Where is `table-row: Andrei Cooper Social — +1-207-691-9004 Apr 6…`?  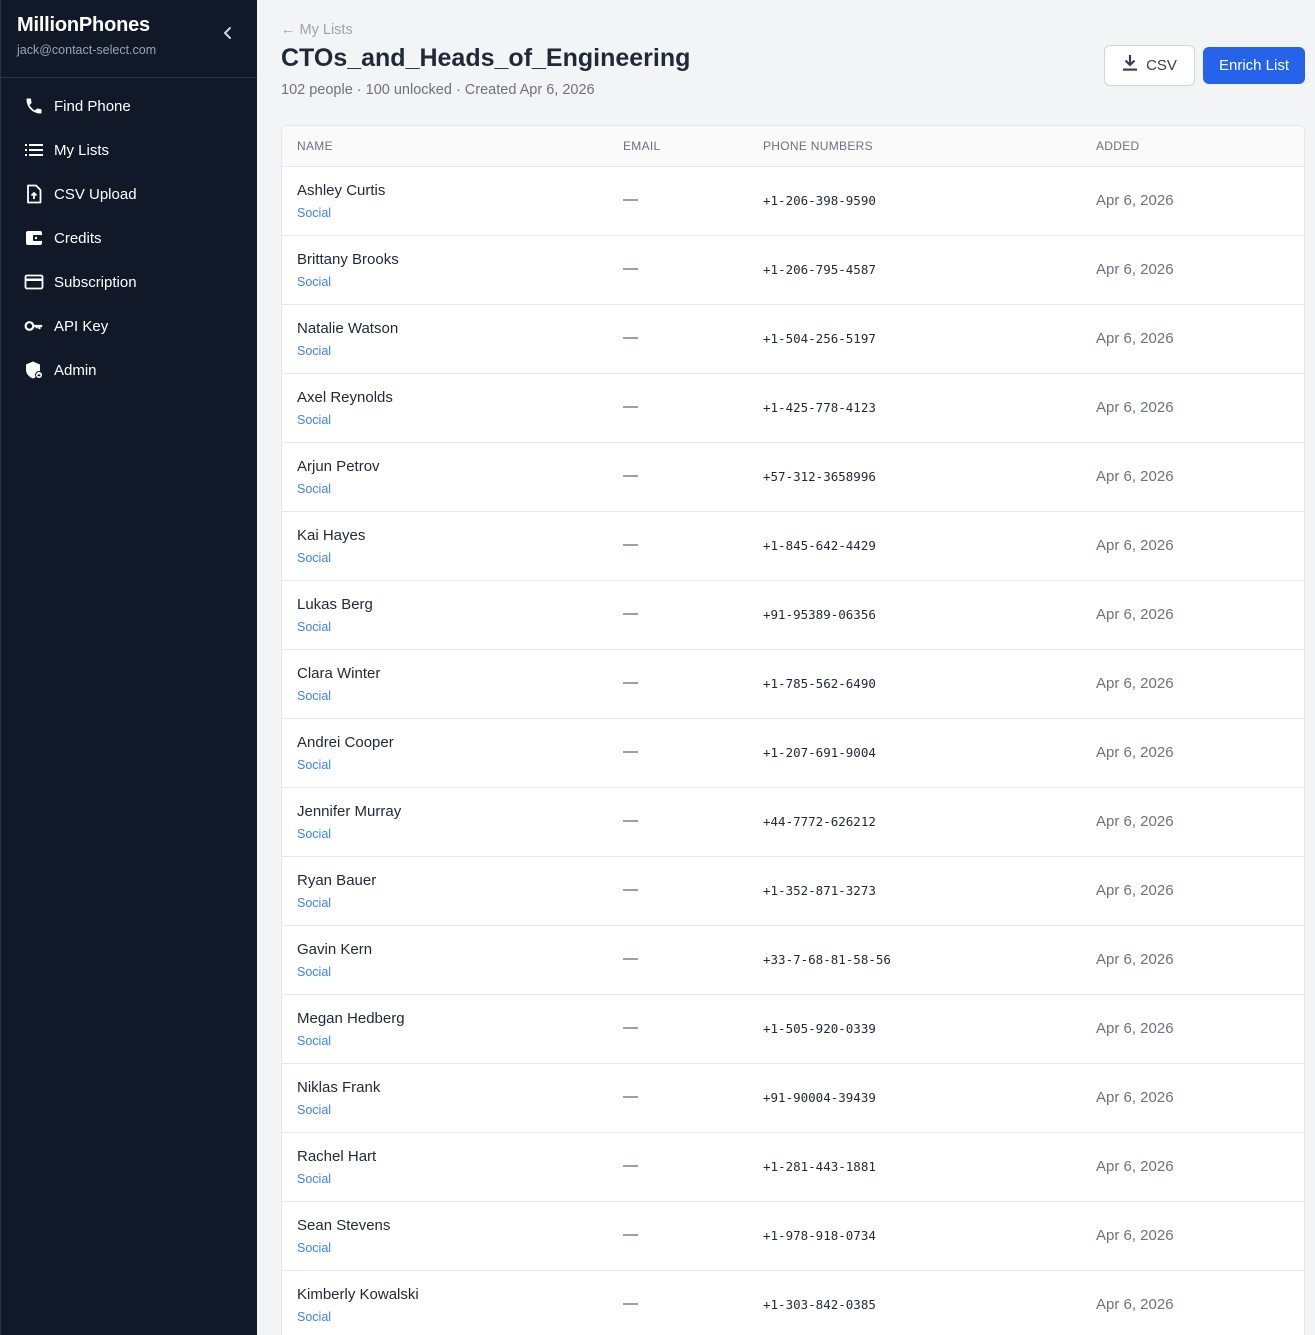
table-row: Andrei Cooper Social — +1-207-691-9004 Apr 6… is located at coordinates (793, 753).